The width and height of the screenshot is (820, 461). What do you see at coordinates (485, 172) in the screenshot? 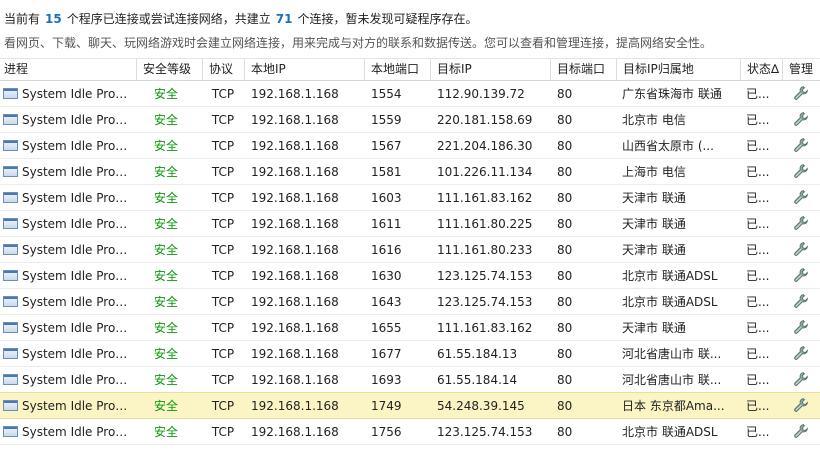
I see `remote-ip: 101.226.11.134` at bounding box center [485, 172].